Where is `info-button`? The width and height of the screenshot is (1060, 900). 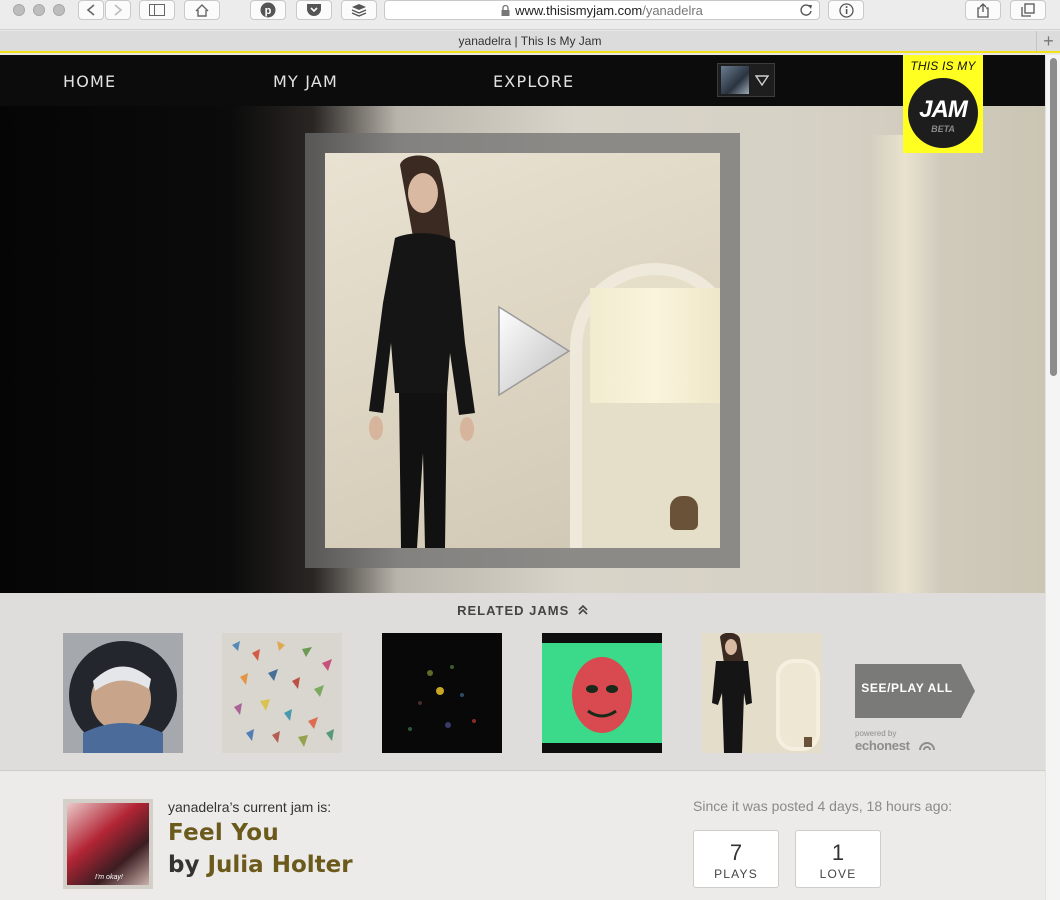 info-button is located at coordinates (846, 10).